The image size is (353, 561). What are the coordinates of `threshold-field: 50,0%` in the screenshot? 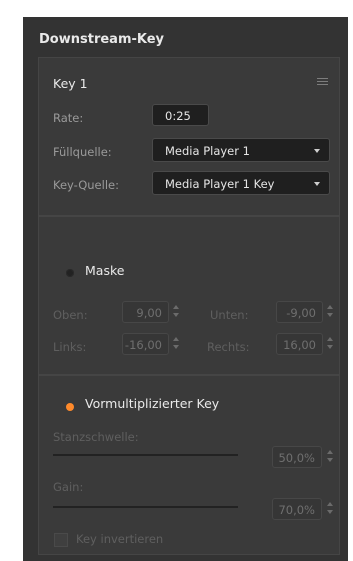 It's located at (297, 457).